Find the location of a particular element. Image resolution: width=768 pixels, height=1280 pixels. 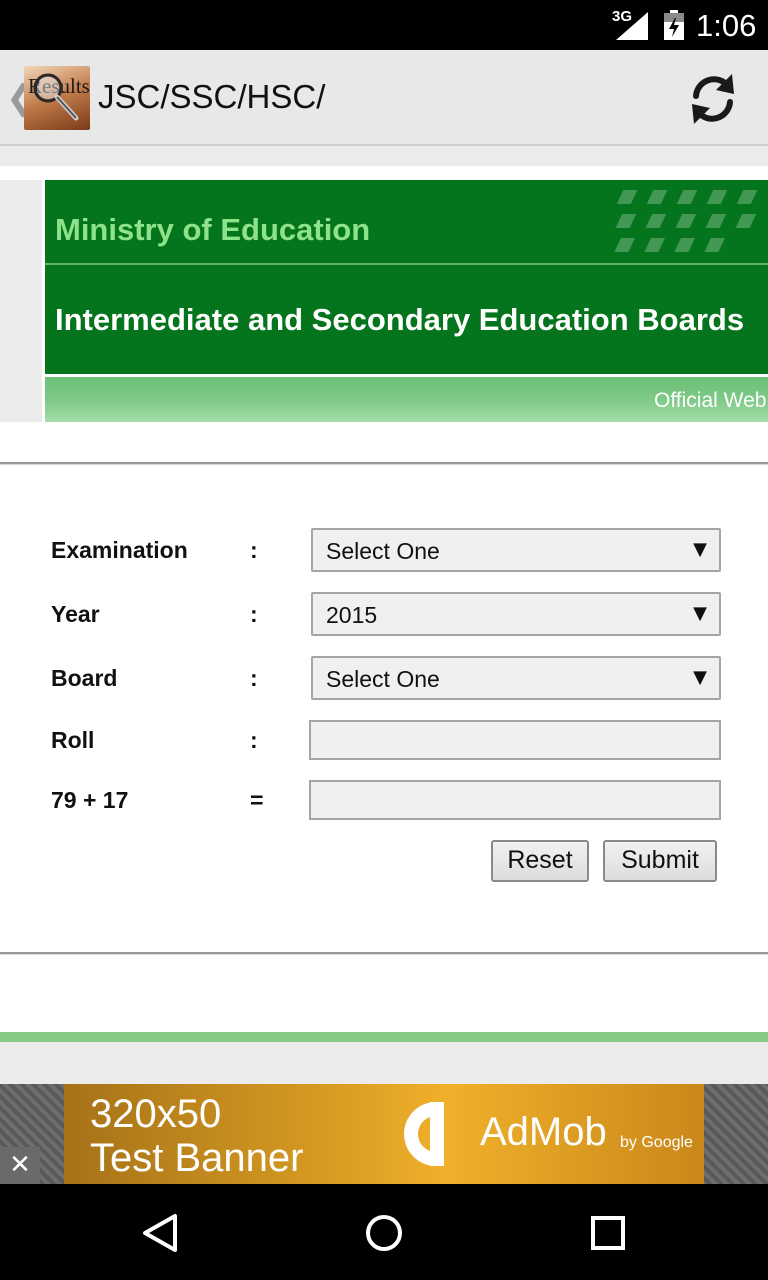

recents-icon is located at coordinates (608, 1233).